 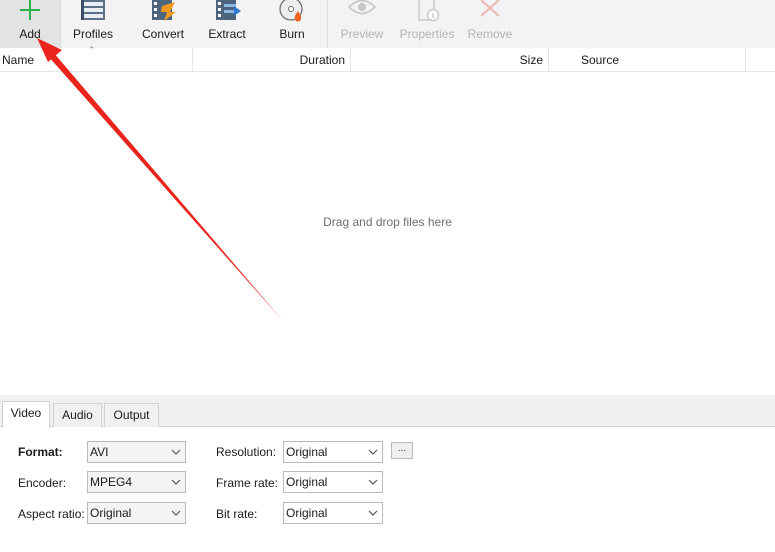 What do you see at coordinates (30, 10) in the screenshot?
I see `plus-icon` at bounding box center [30, 10].